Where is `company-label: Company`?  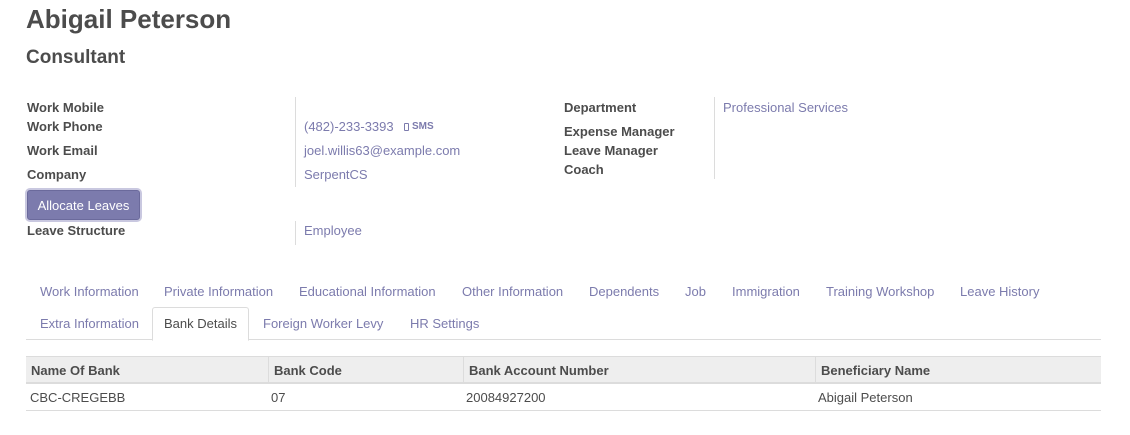
company-label: Company is located at coordinates (57, 174).